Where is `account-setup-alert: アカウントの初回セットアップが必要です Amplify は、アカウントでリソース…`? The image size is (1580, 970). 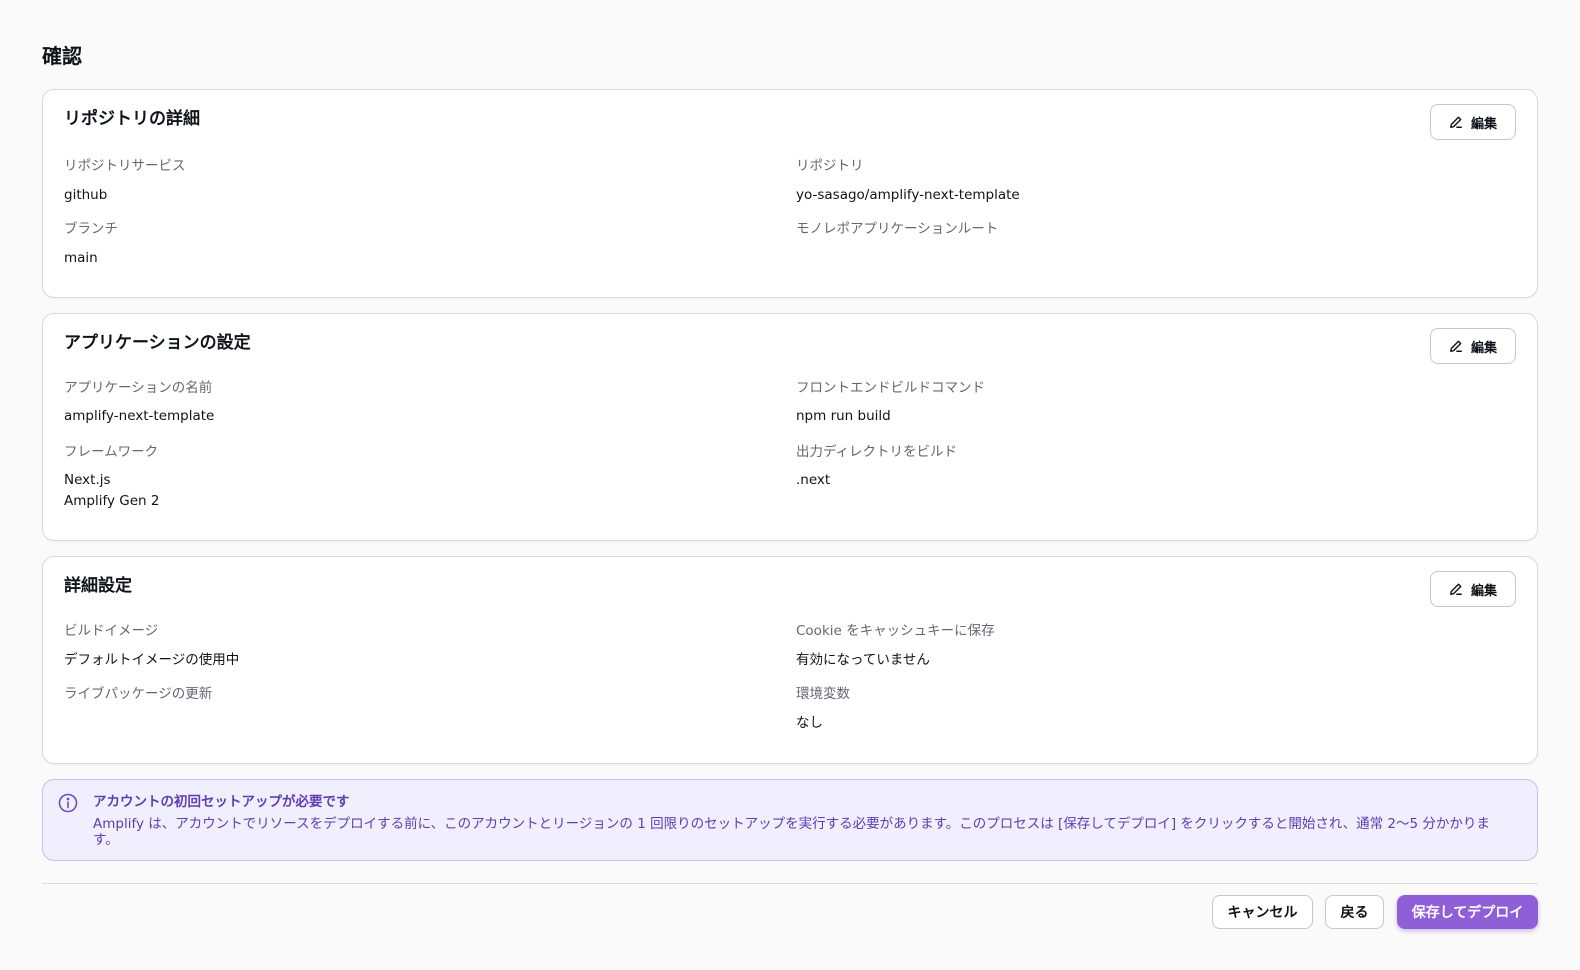
account-setup-alert: アカウントの初回セットアップが必要です Amplify は、アカウントでリソース… is located at coordinates (790, 820).